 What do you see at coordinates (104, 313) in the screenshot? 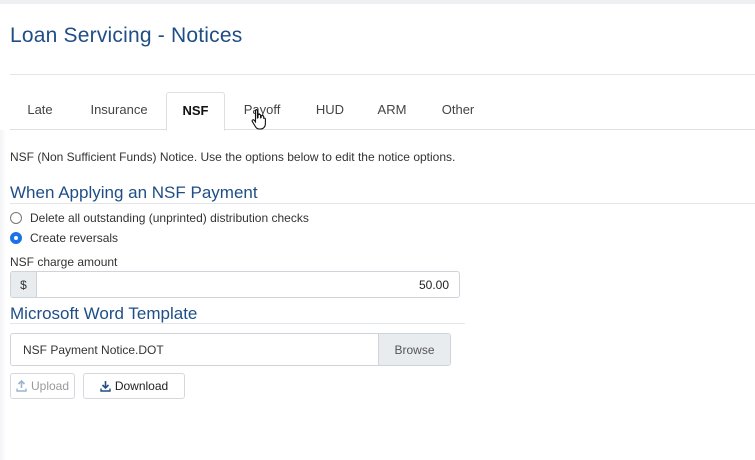
I see `template-section-heading: Microsoft Word Template` at bounding box center [104, 313].